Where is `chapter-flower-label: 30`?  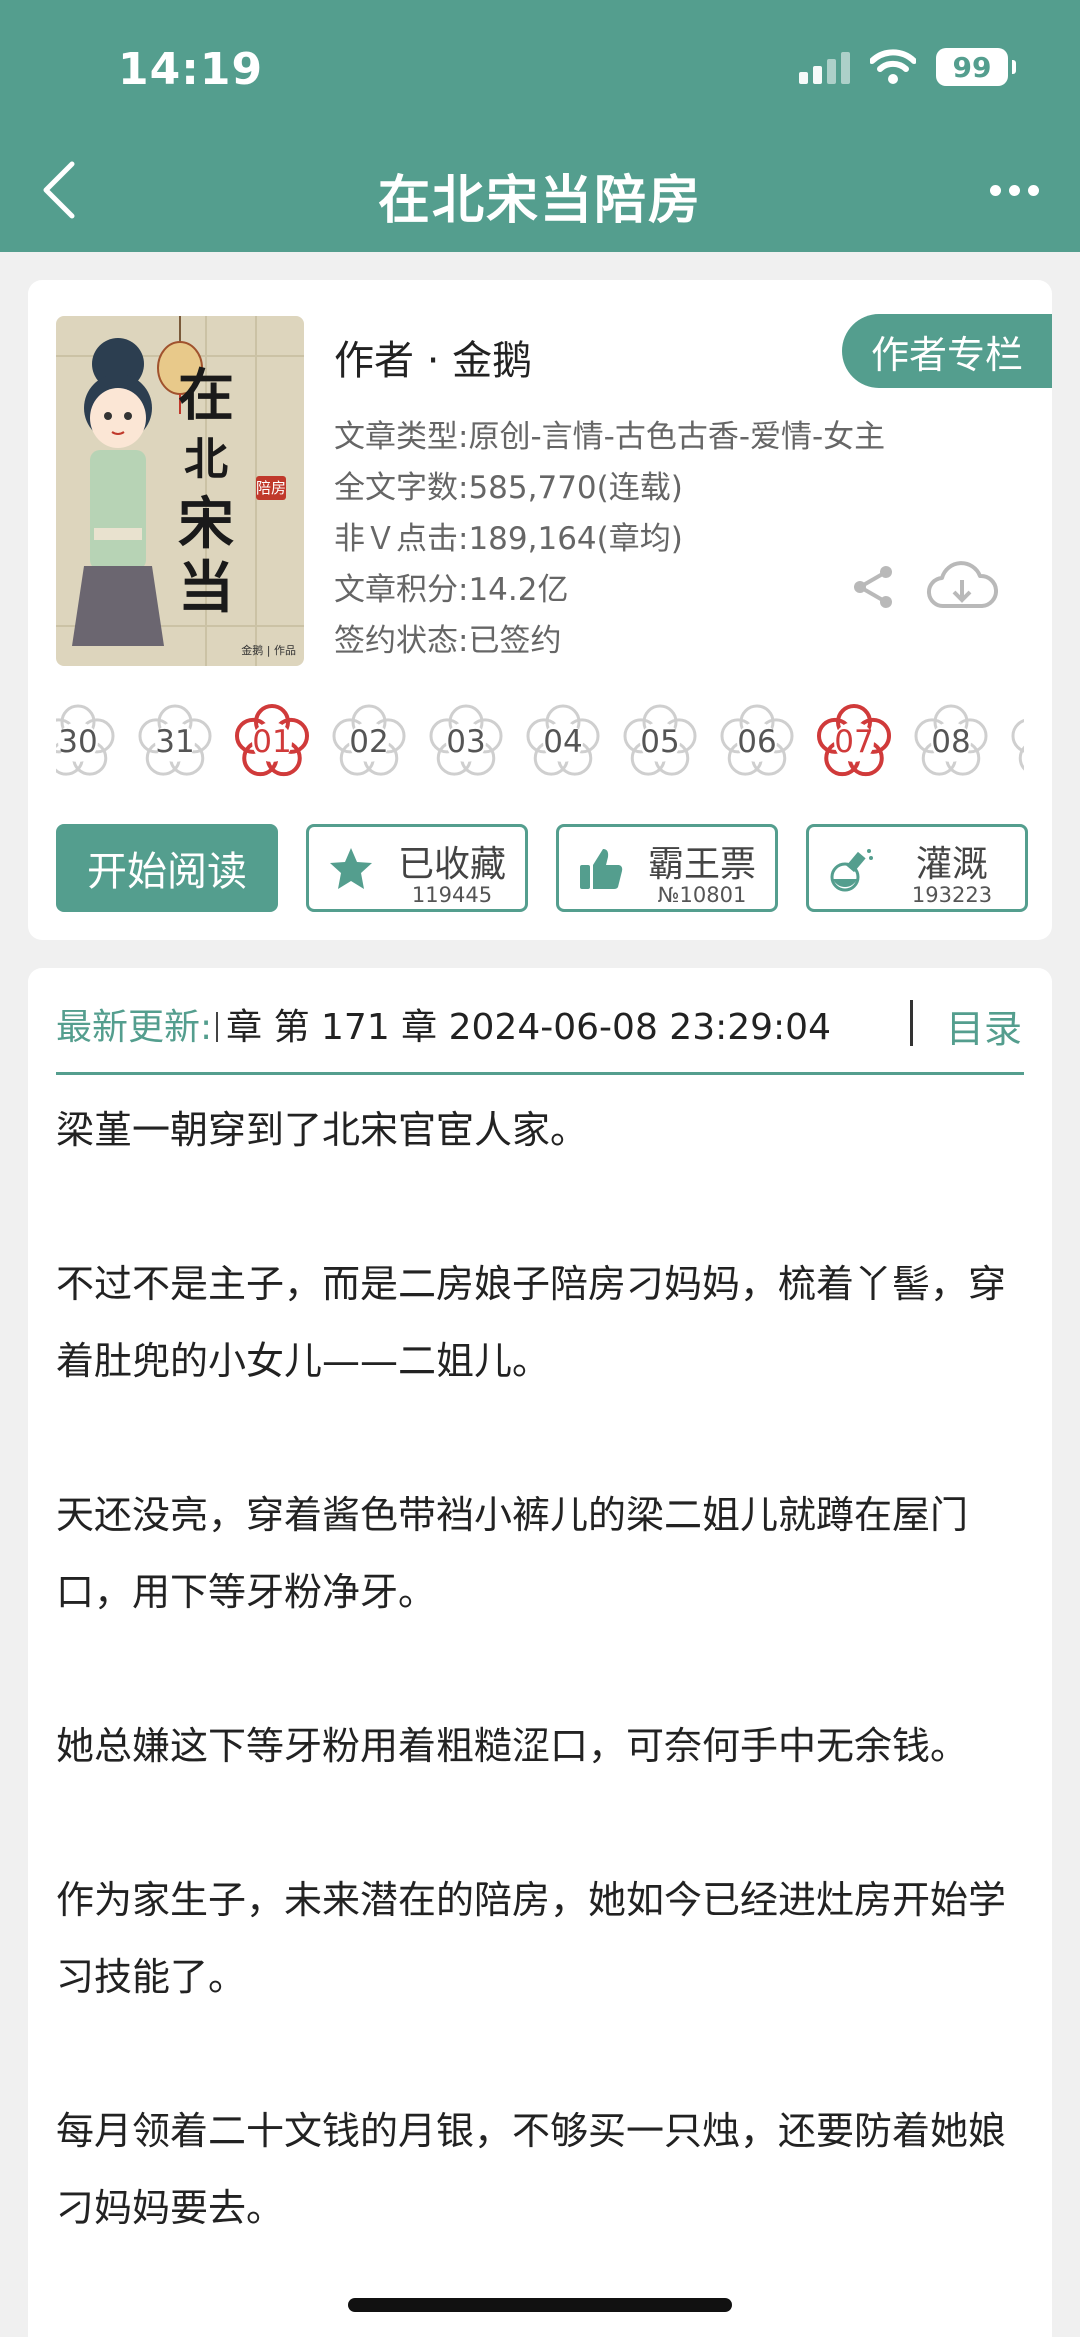
chapter-flower-label: 30 is located at coordinates (78, 742).